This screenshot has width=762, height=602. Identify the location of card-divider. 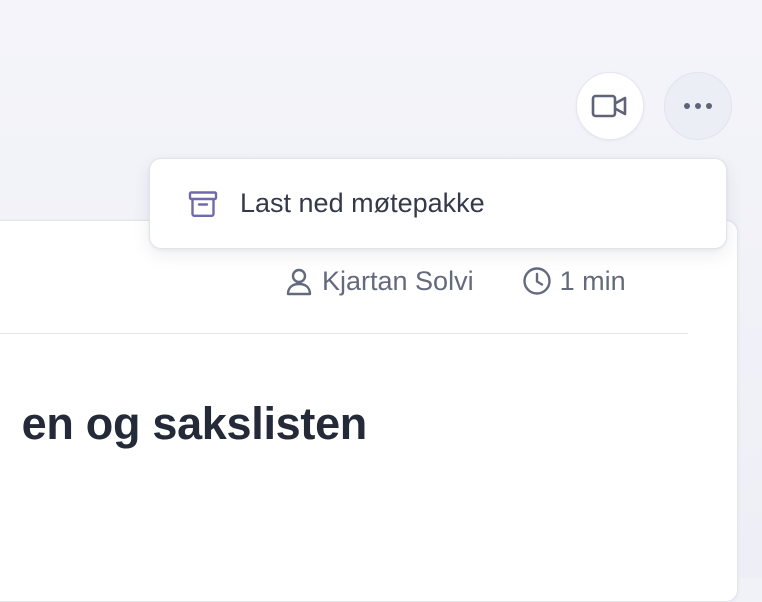
(344, 333).